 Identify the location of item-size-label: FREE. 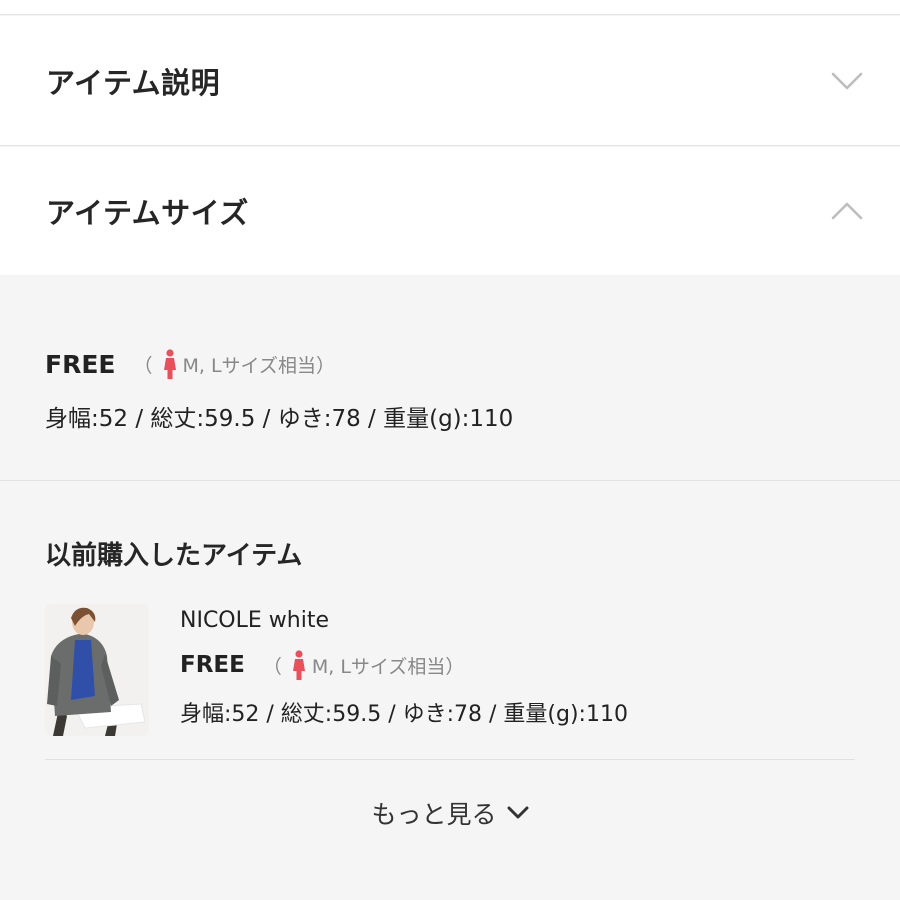
(212, 665).